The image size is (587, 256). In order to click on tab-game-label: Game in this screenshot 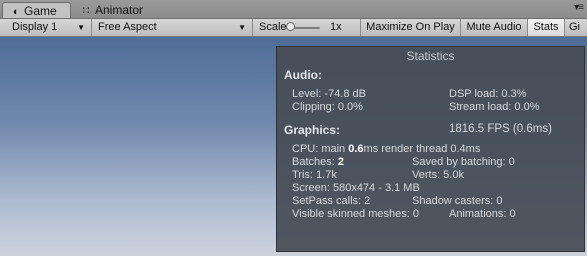, I will do `click(40, 11)`.